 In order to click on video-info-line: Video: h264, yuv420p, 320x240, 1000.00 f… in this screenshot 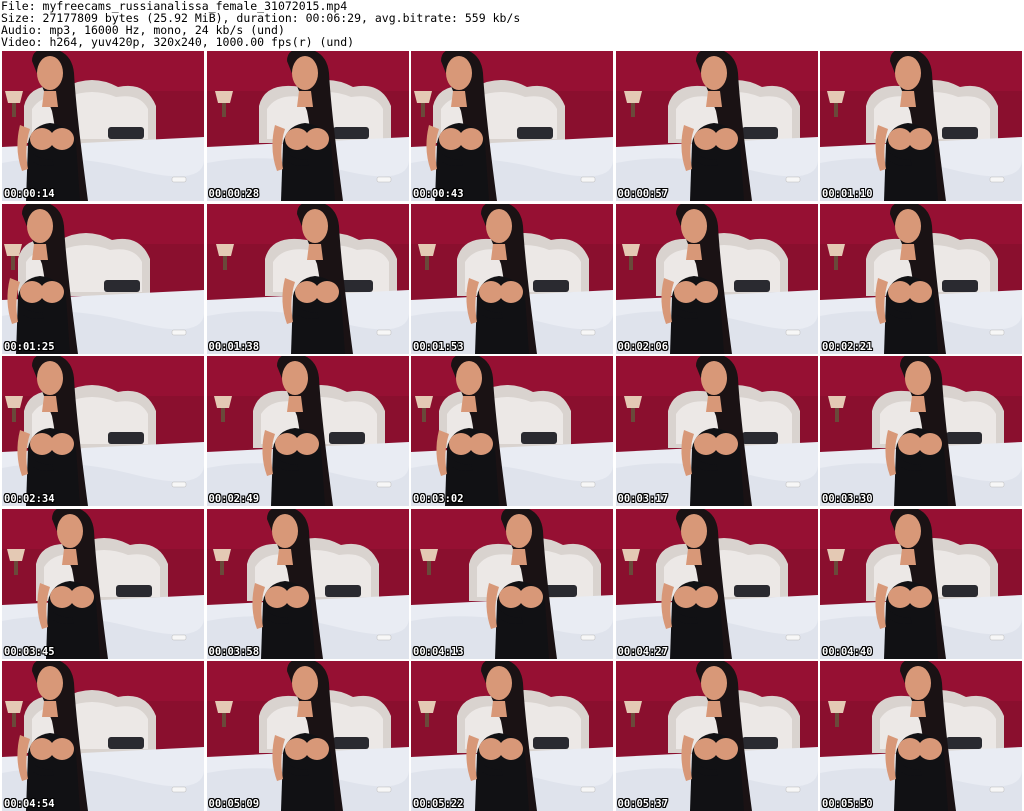, I will do `click(178, 42)`.